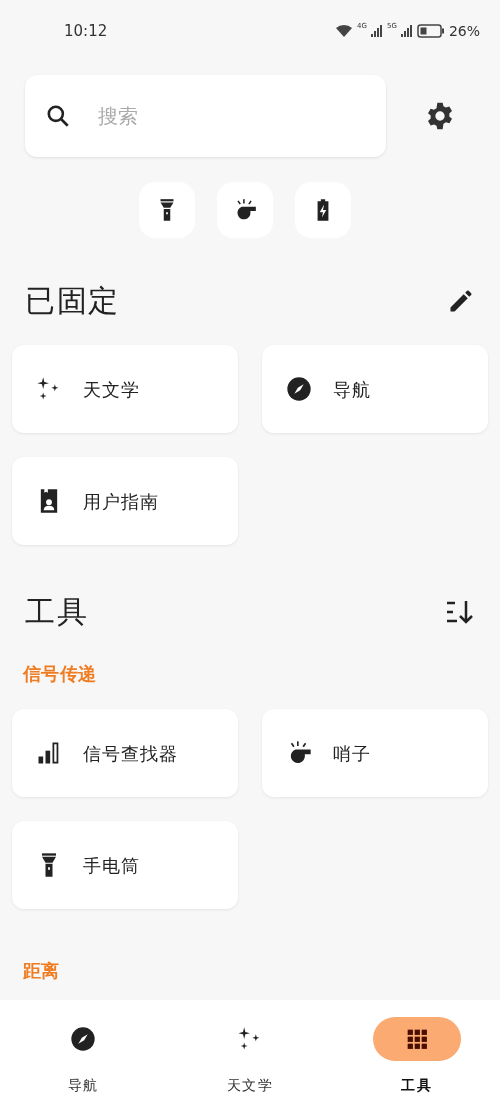 The width and height of the screenshot is (500, 1111). What do you see at coordinates (416, 1056) in the screenshot?
I see `nav-tab: 工具` at bounding box center [416, 1056].